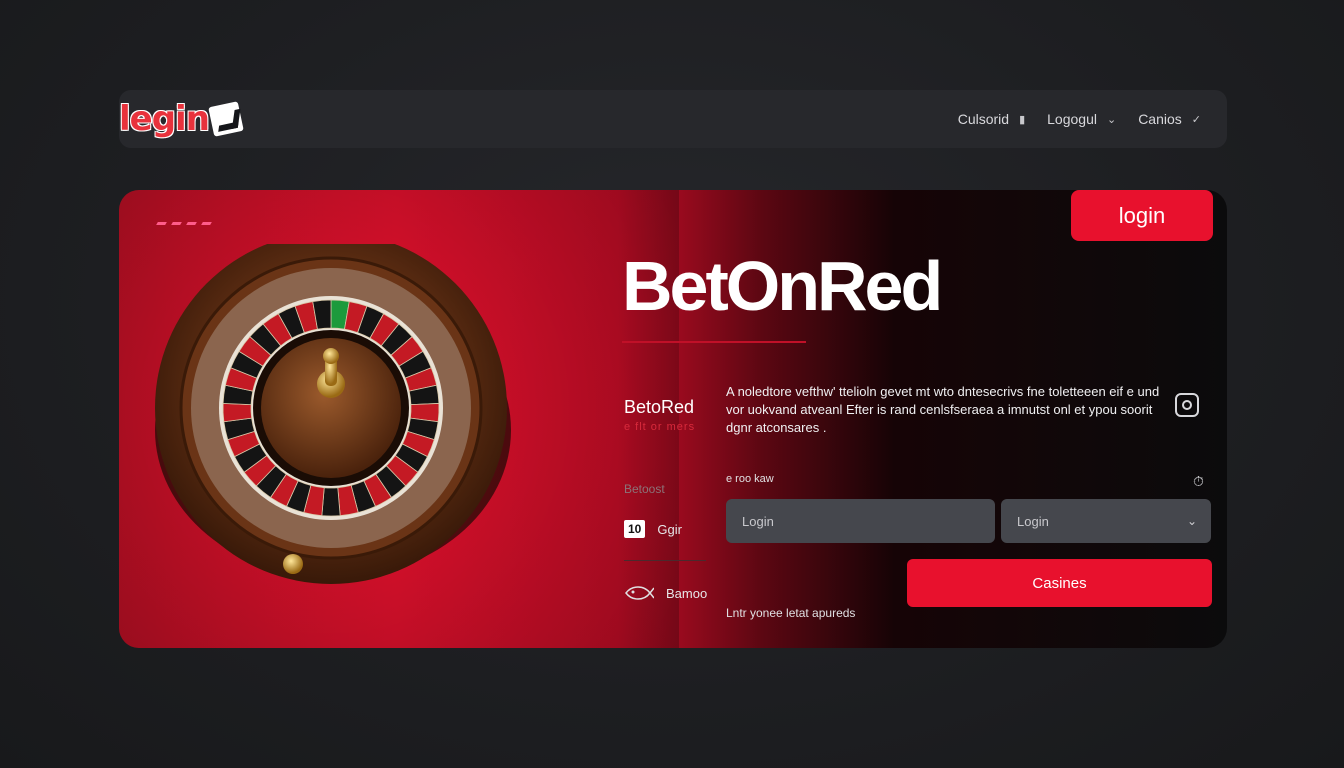 This screenshot has height=768, width=1344. I want to click on logo-mark-icon, so click(226, 119).